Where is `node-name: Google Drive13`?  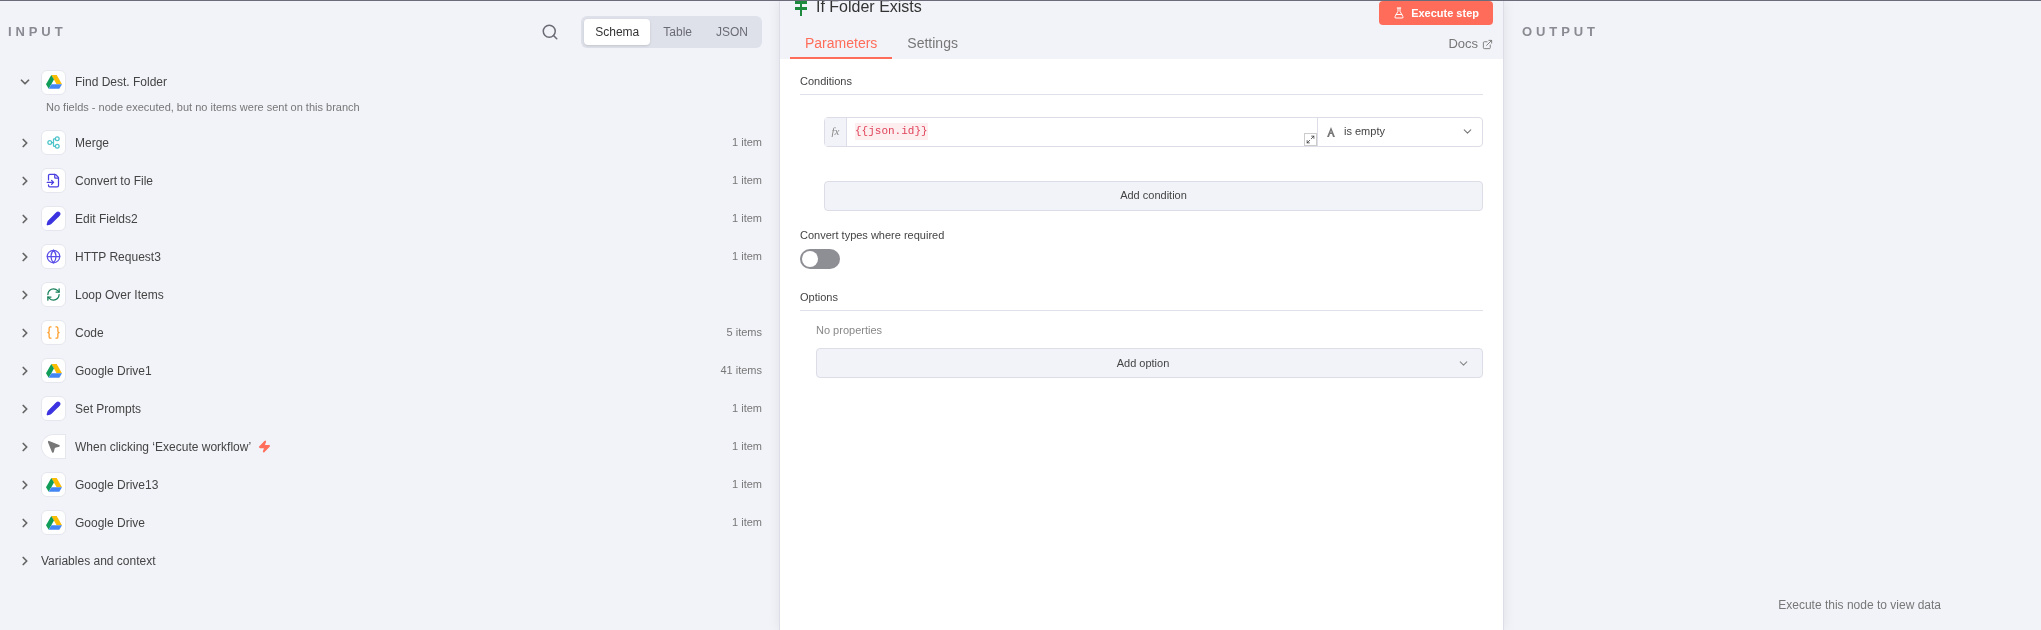 node-name: Google Drive13 is located at coordinates (117, 484).